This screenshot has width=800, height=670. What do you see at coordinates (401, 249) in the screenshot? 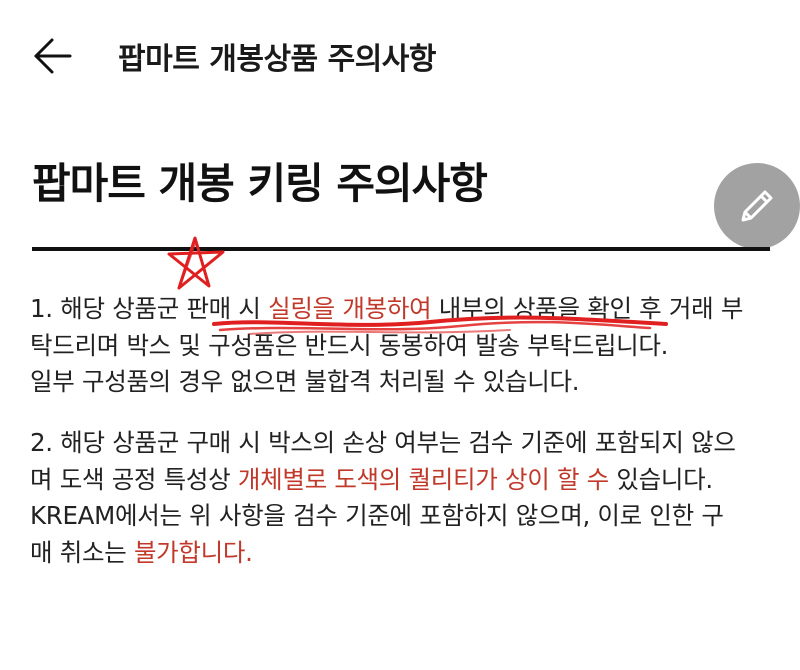
I see `title-divider` at bounding box center [401, 249].